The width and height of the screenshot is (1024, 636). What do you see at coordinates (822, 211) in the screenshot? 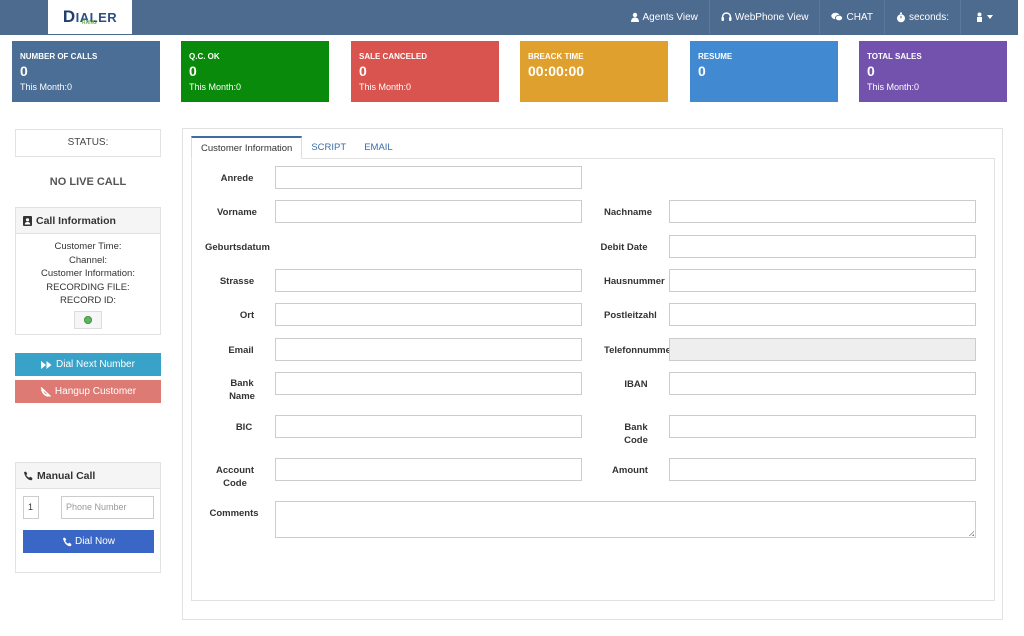
I see `nachname-input` at bounding box center [822, 211].